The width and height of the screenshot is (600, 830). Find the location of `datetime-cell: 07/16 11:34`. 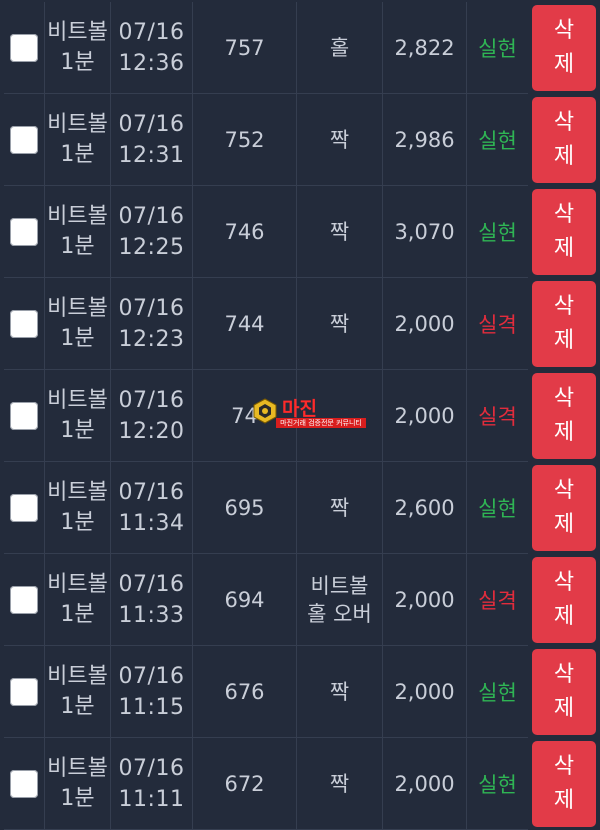

datetime-cell: 07/16 11:34 is located at coordinates (151, 508).